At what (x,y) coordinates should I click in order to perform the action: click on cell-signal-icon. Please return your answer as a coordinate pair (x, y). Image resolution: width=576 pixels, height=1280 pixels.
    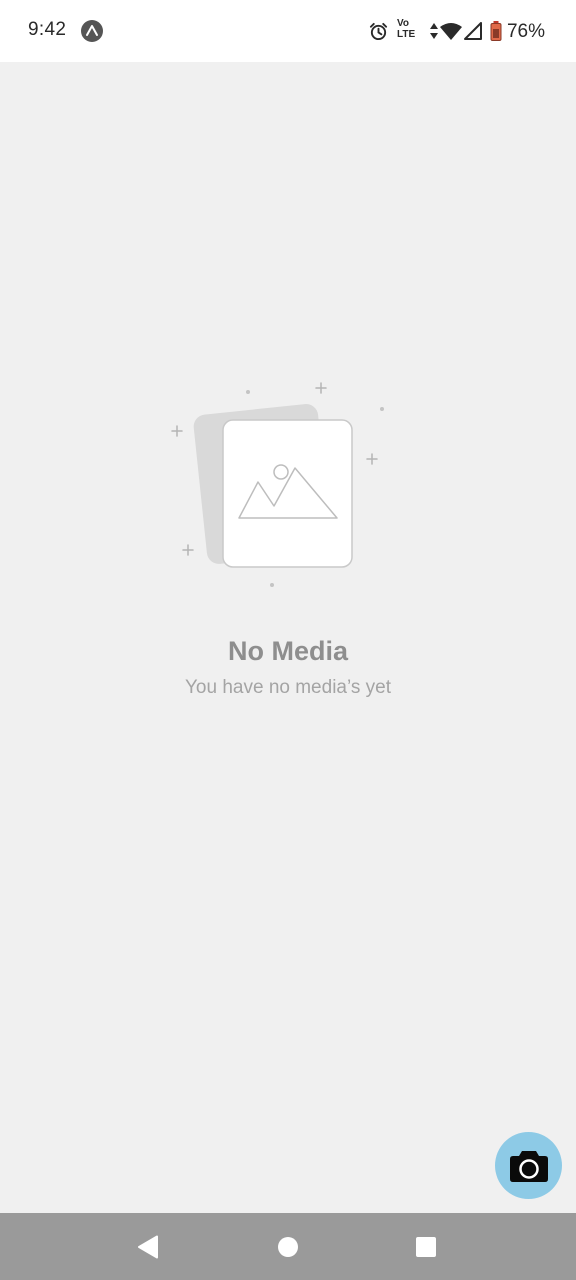
    Looking at the image, I should click on (473, 31).